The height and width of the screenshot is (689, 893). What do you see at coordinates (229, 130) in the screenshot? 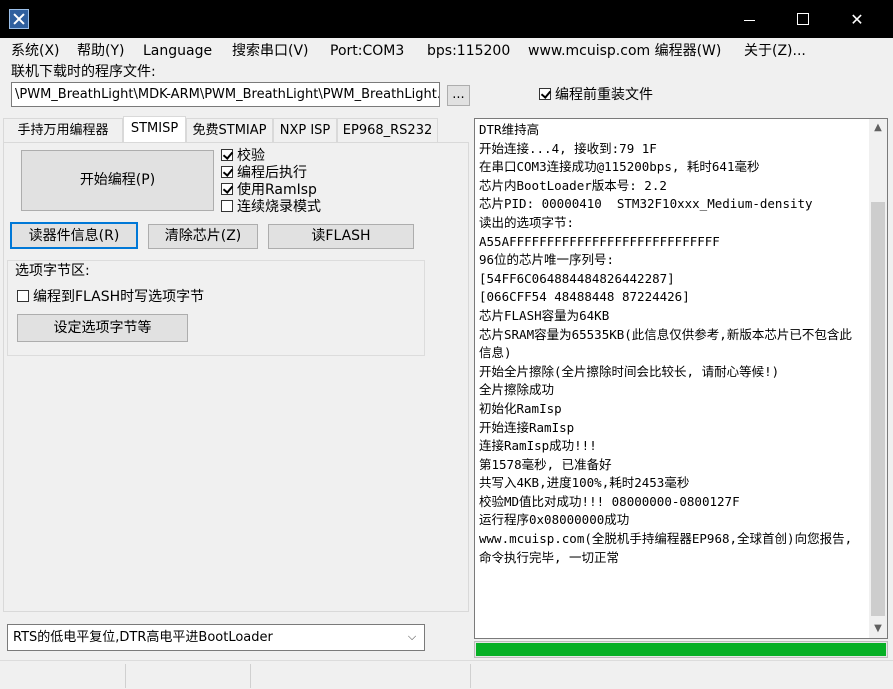
I see `tab-free-stmiap: 免费STMIAP` at bounding box center [229, 130].